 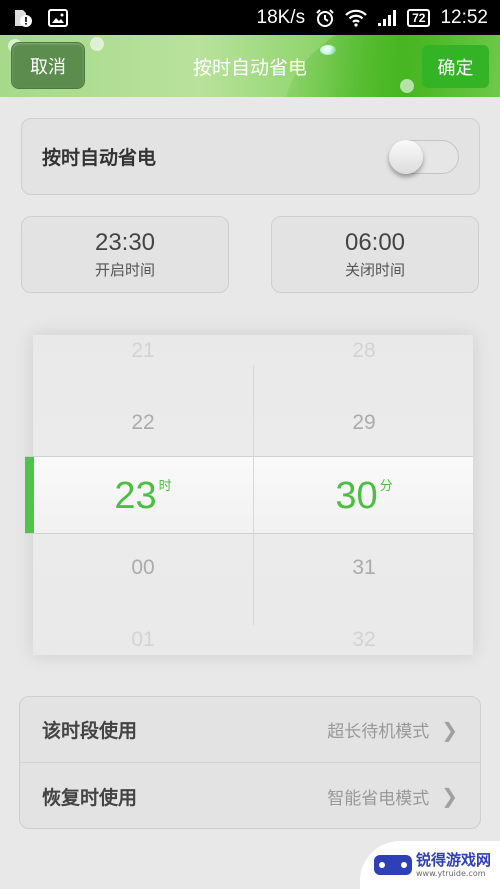 I want to click on sd-card-alert-icon, so click(x=23, y=18).